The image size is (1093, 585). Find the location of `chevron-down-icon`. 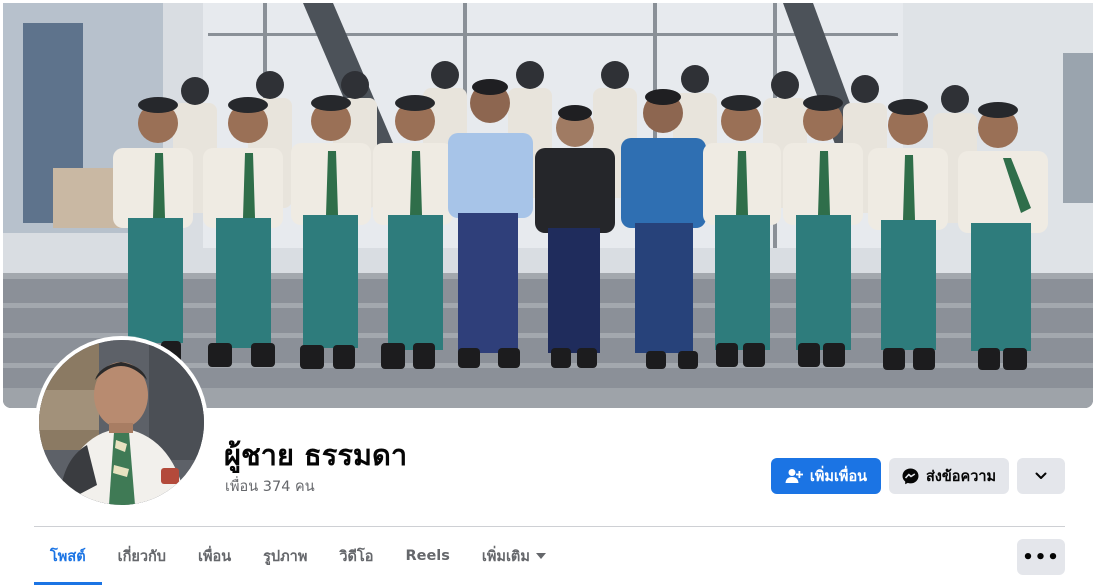

chevron-down-icon is located at coordinates (1041, 476).